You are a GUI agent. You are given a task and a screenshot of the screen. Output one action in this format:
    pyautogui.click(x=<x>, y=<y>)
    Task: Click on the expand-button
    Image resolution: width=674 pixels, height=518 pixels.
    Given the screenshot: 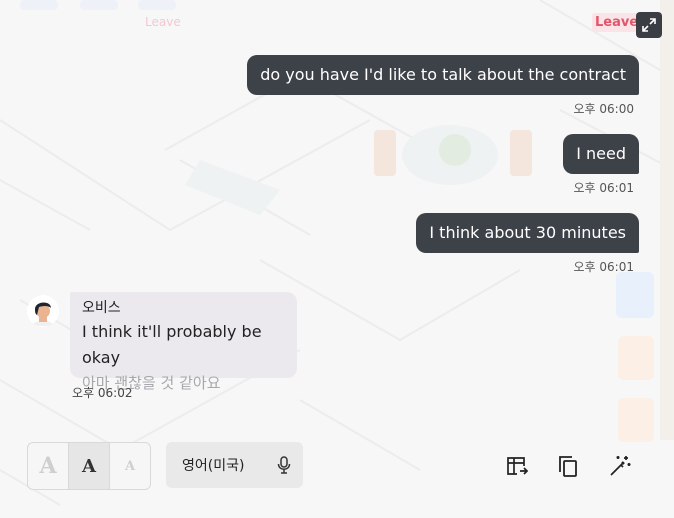 What is the action you would take?
    pyautogui.click(x=649, y=25)
    